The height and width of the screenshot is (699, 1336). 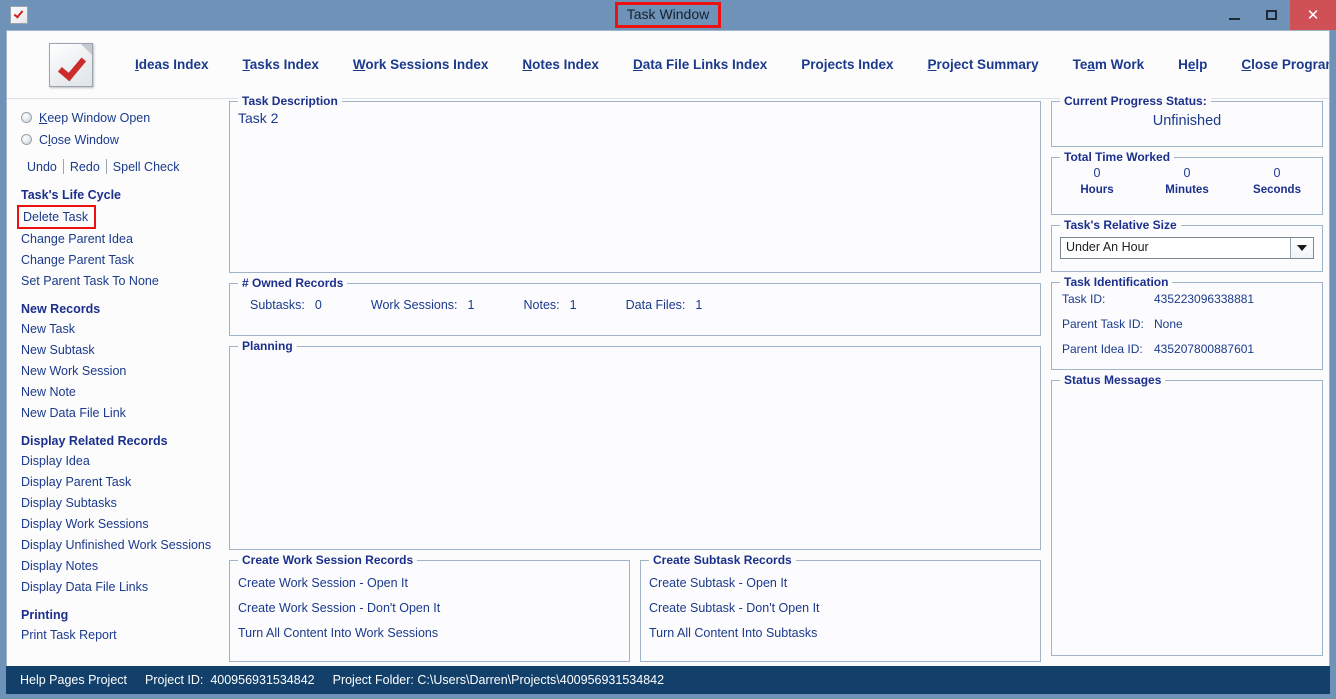 I want to click on maximize-button, so click(x=1271, y=15).